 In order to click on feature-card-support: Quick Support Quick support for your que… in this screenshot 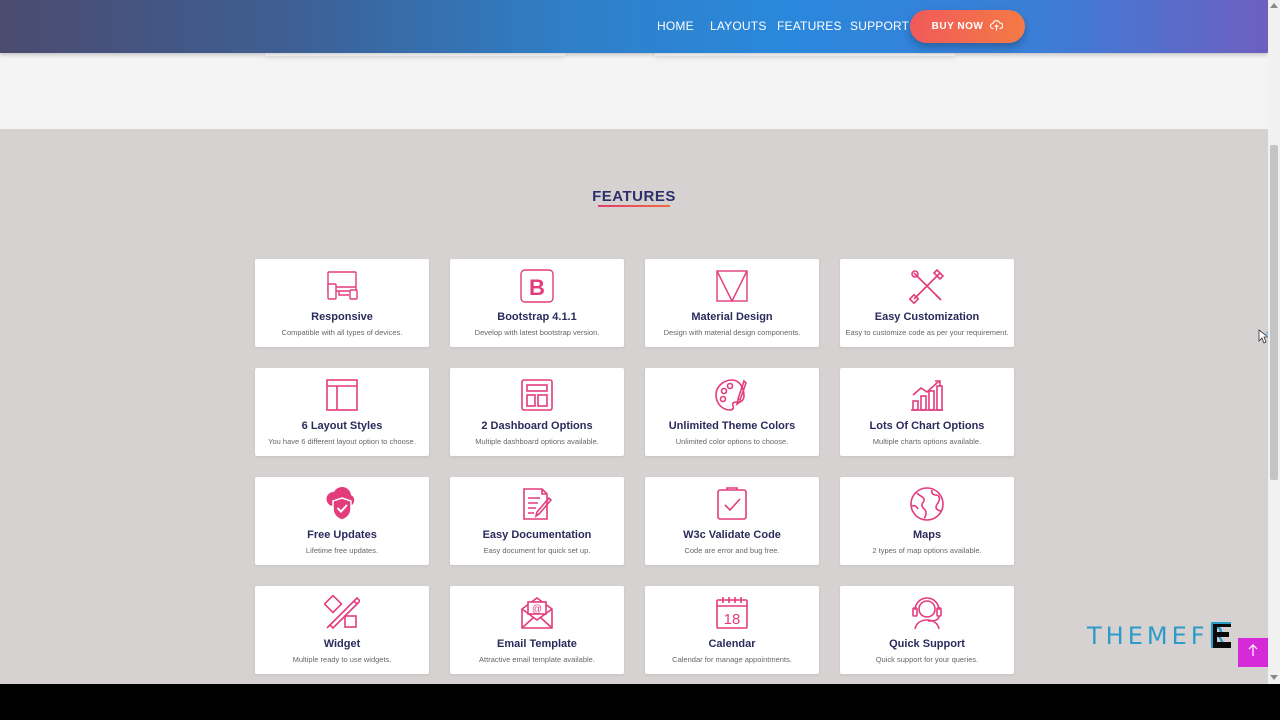, I will do `click(927, 630)`.